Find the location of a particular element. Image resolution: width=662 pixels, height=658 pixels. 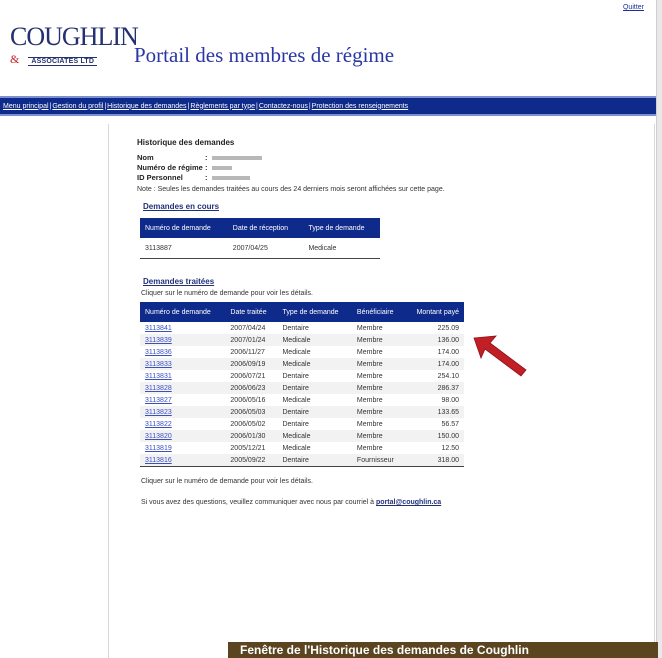

received-date: 2007/04/25 is located at coordinates (250, 248).